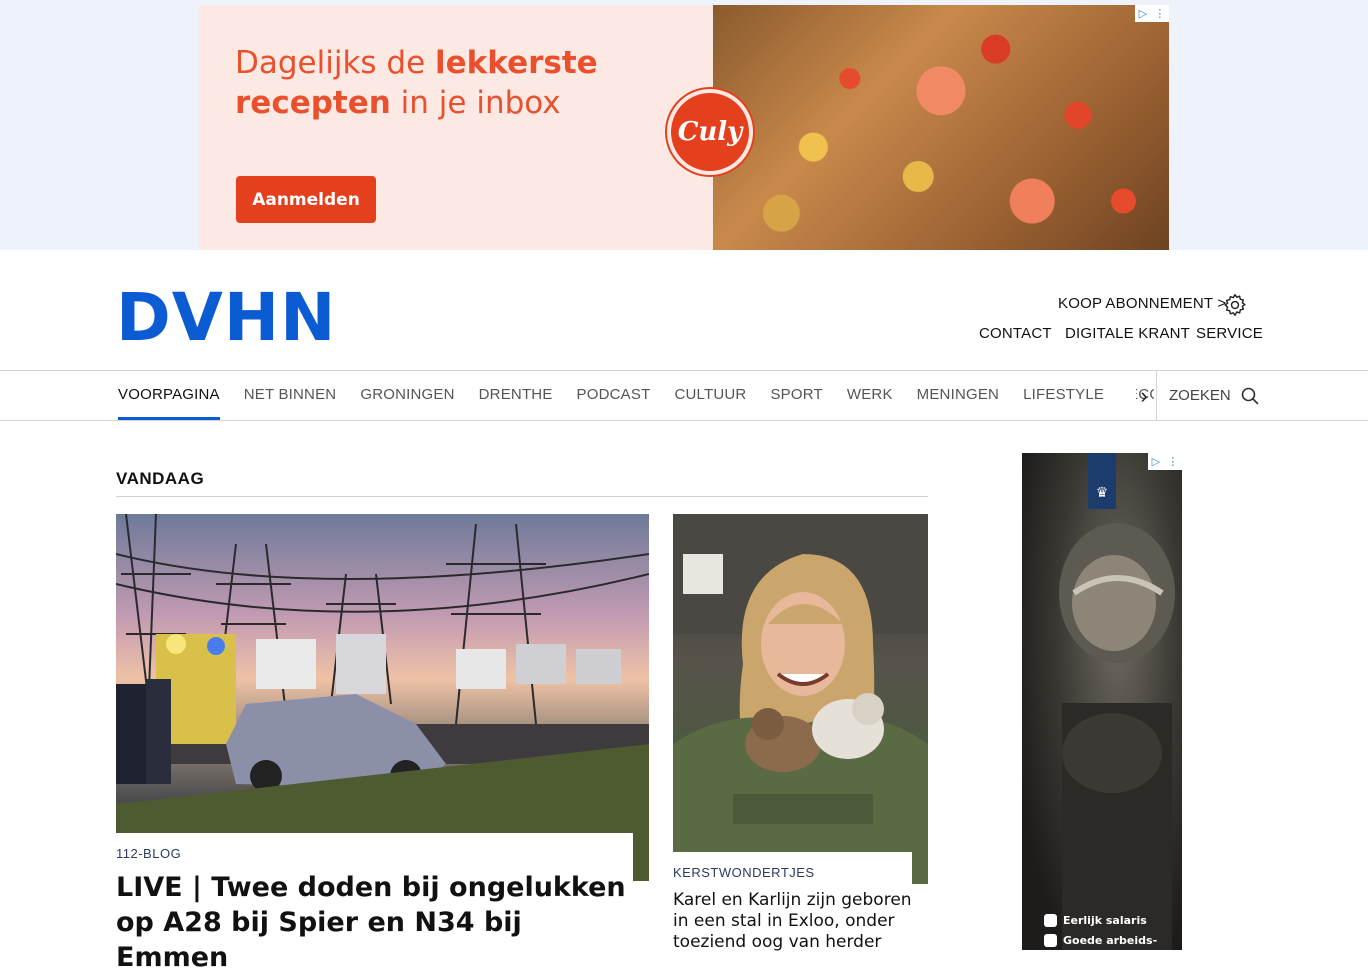 The image size is (1368, 975). Describe the element at coordinates (744, 872) in the screenshot. I see `article-kicker: KERSTWONDERTJES` at that location.